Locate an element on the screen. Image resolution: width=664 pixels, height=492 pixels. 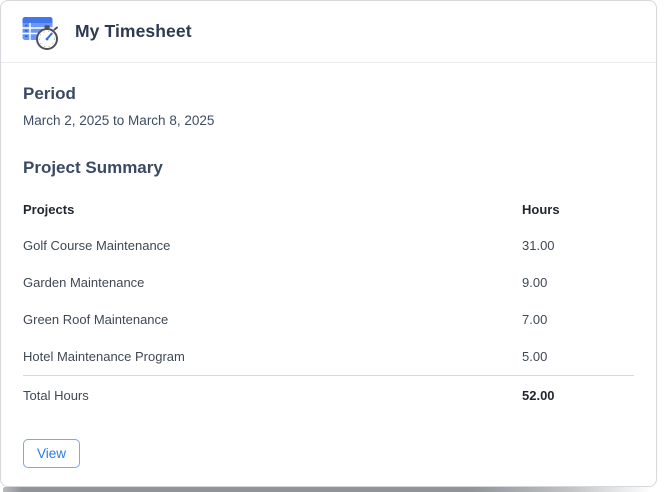
column-header-projects: Projects is located at coordinates (49, 209).